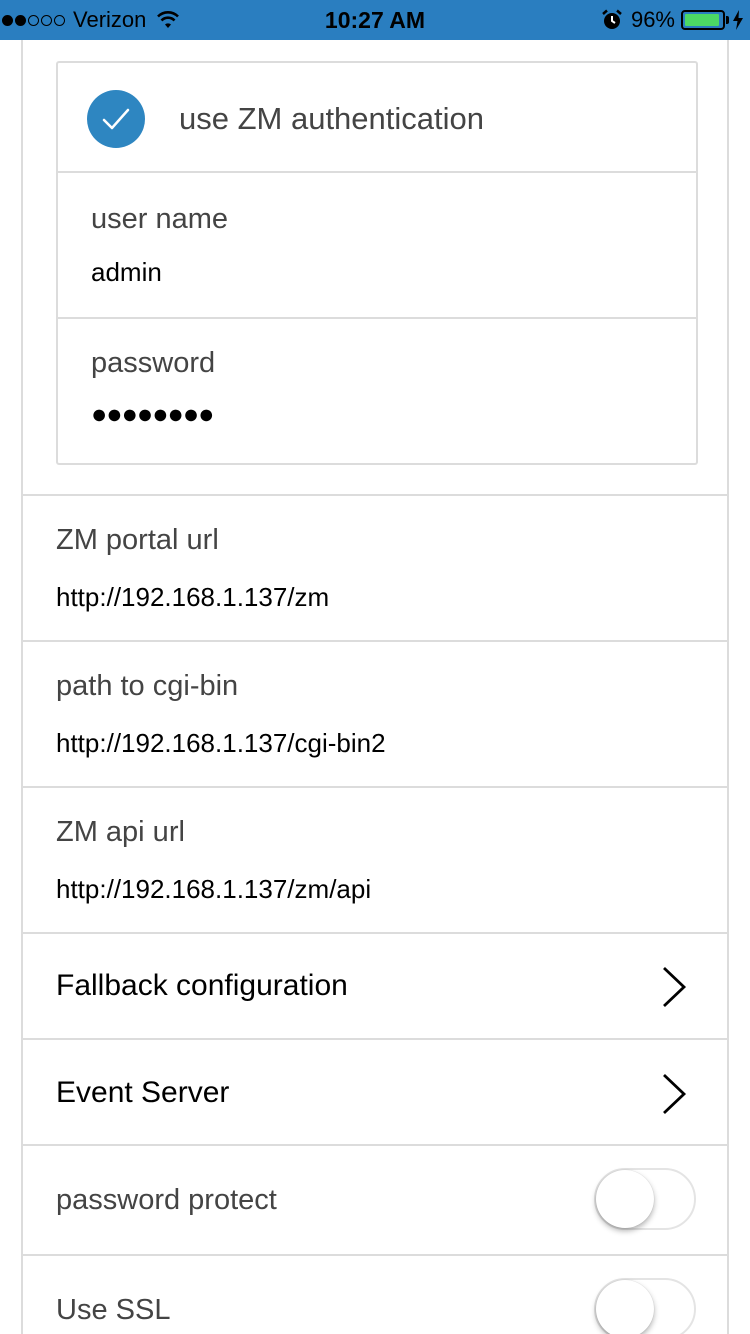 This screenshot has height=1334, width=750. I want to click on password-protect-row: password protect, so click(375, 1199).